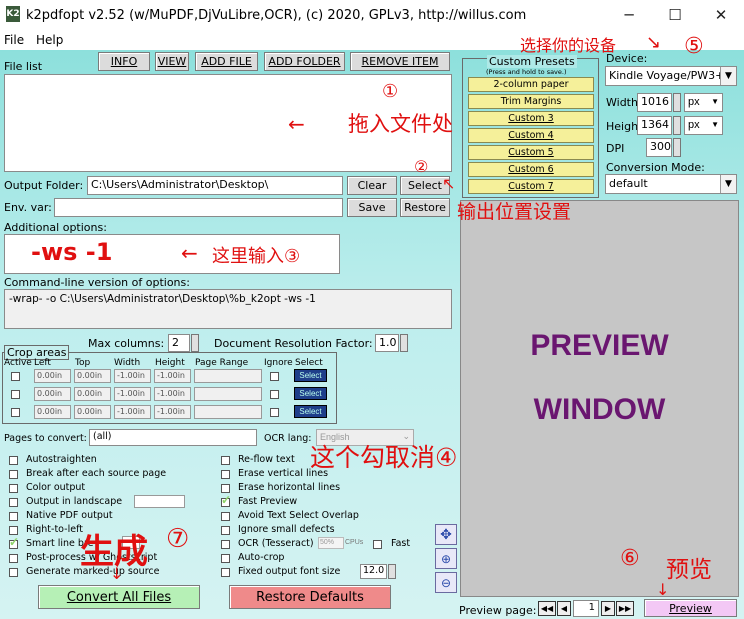 The image size is (744, 619). What do you see at coordinates (173, 437) in the screenshot?
I see `pages-to-convert-field: (all)` at bounding box center [173, 437].